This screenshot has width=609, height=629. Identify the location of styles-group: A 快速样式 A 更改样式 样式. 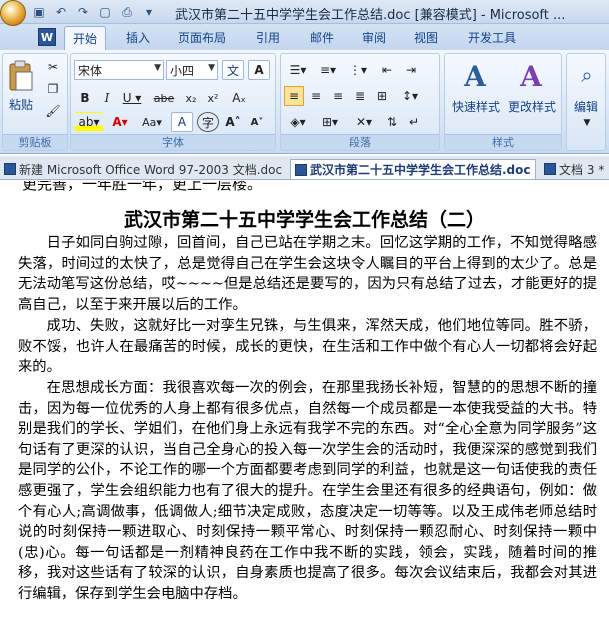
(503, 102).